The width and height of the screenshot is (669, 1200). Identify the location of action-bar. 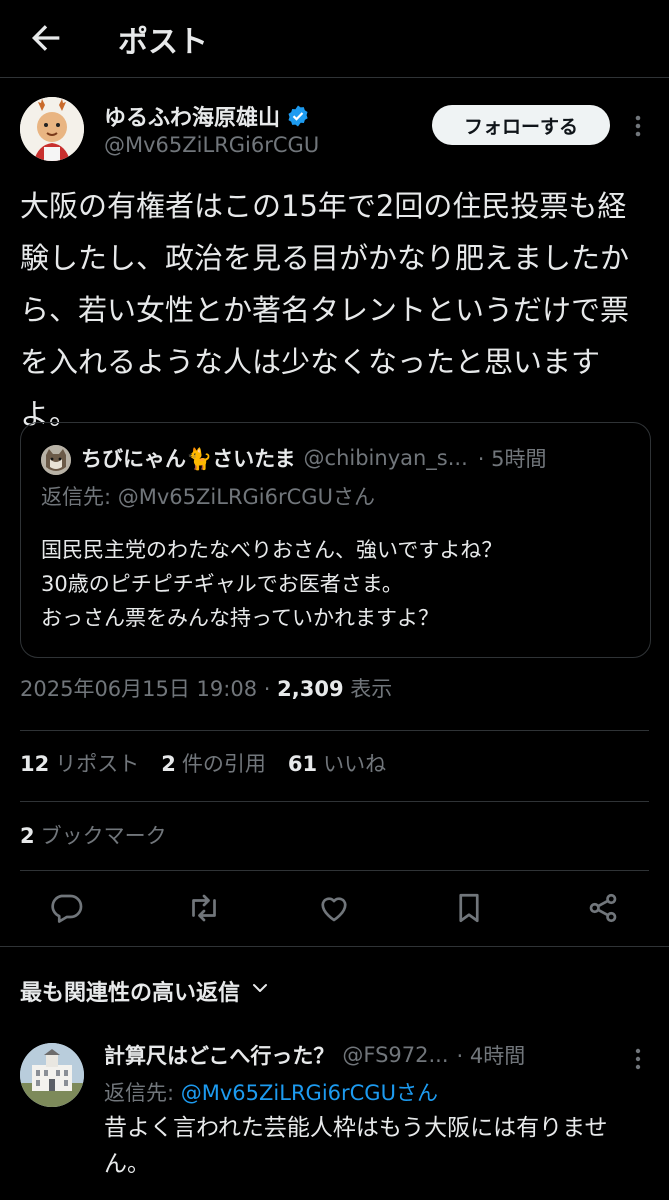
(334, 910).